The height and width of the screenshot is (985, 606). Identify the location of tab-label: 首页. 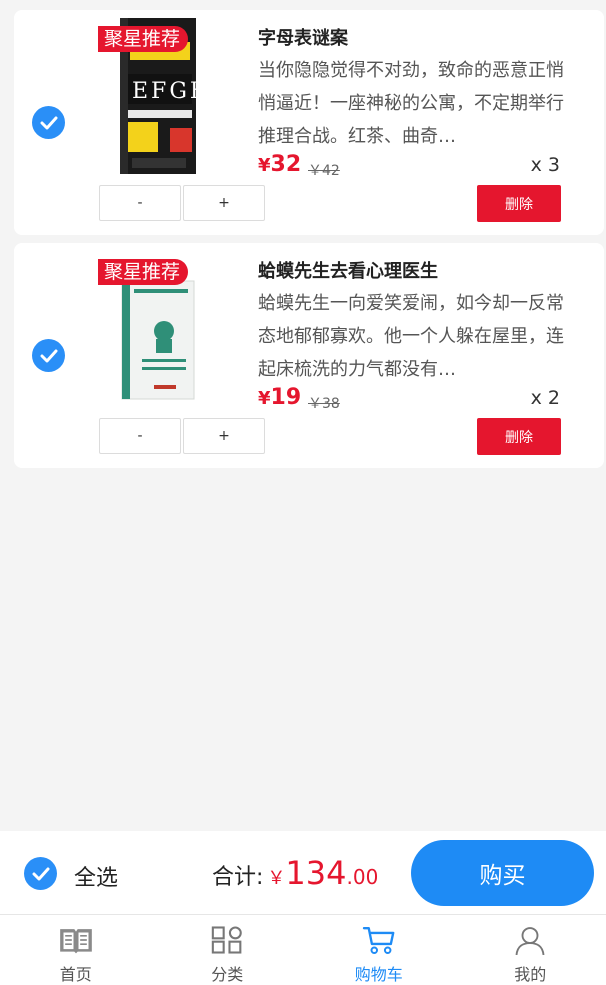
(75, 974).